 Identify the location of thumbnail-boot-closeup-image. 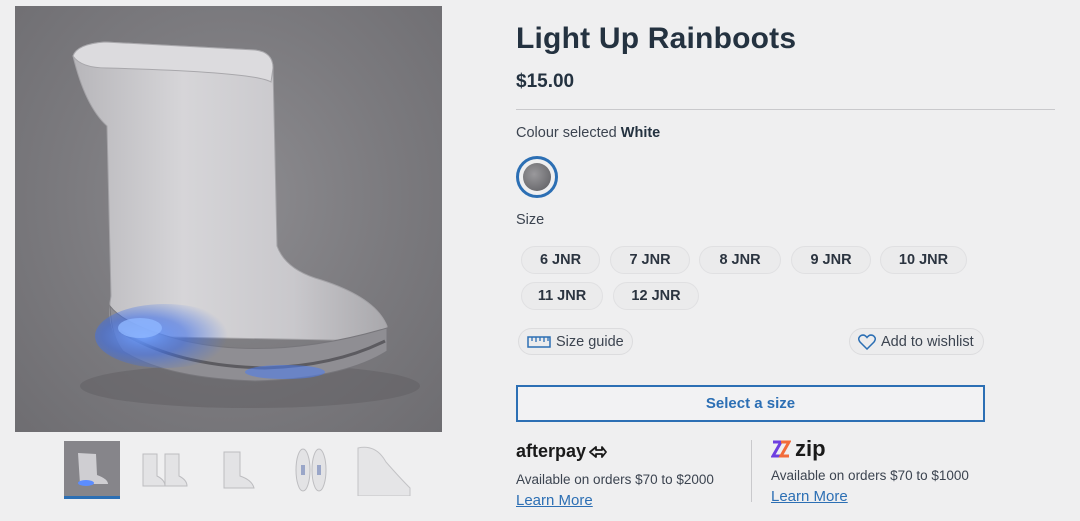
(384, 471).